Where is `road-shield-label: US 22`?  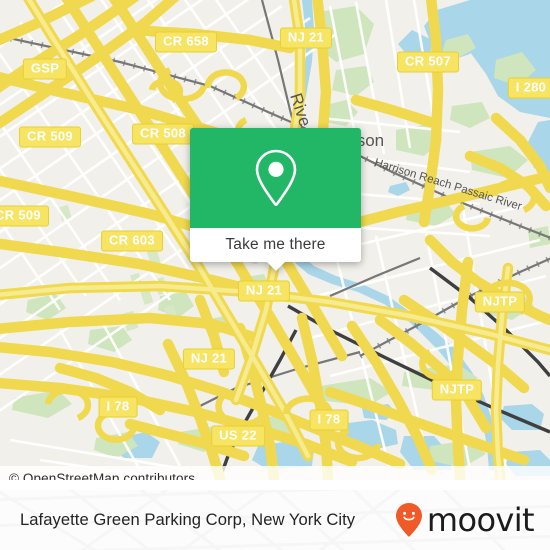 road-shield-label: US 22 is located at coordinates (238, 435).